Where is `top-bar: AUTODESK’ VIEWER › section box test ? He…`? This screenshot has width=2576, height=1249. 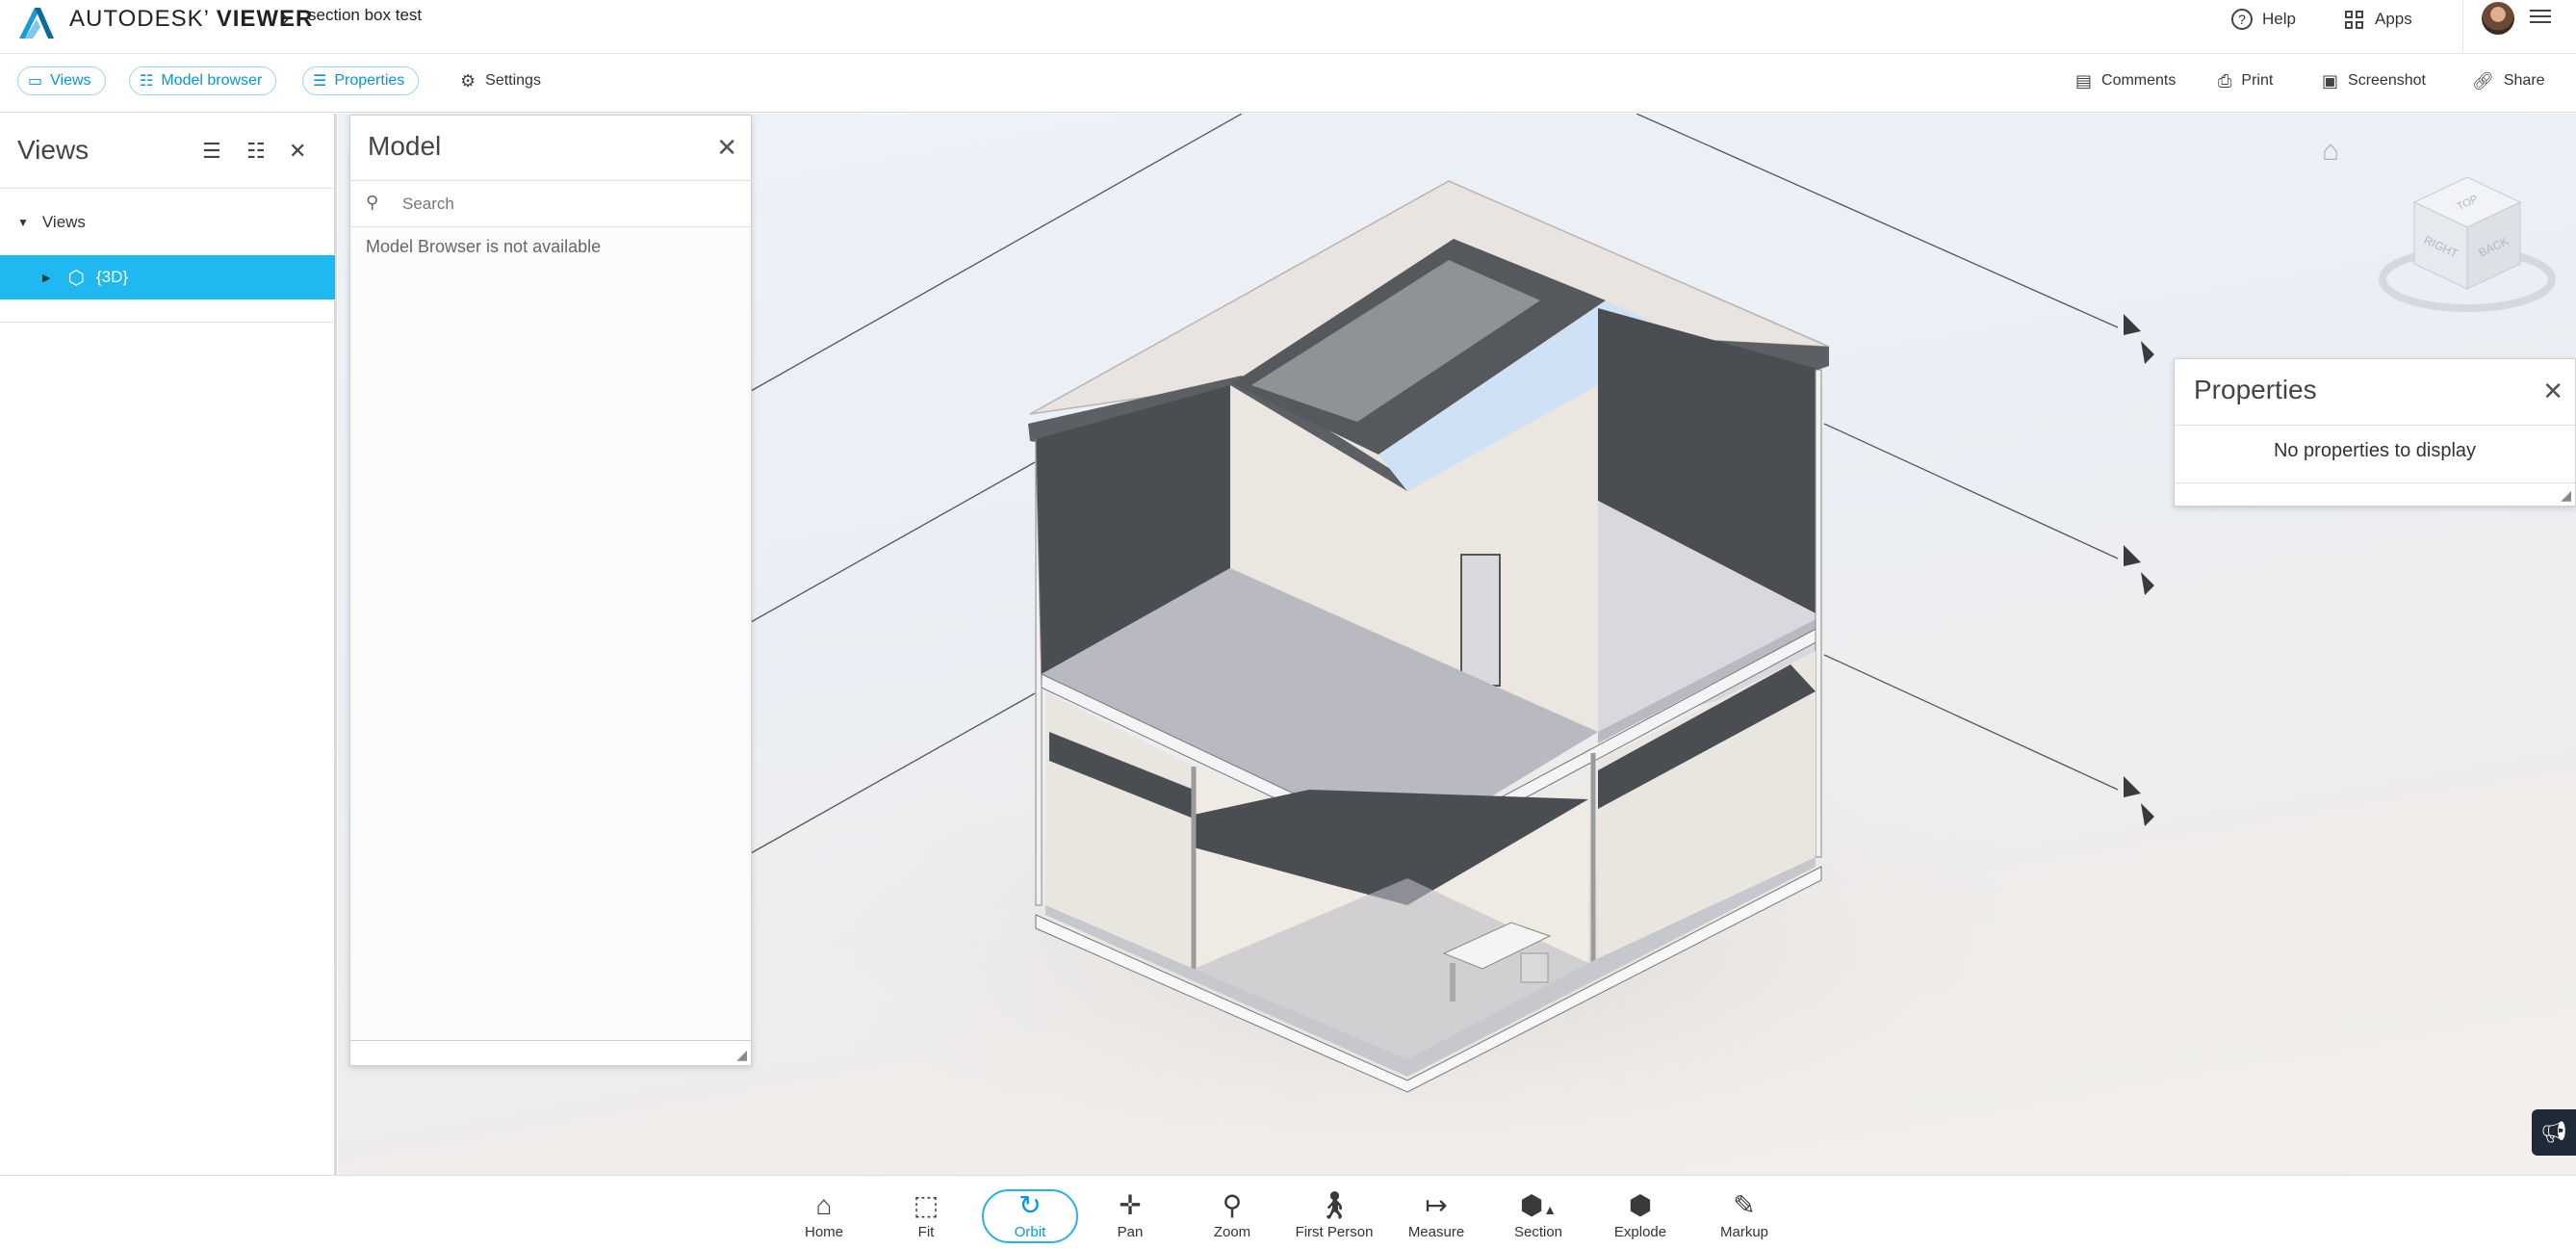
top-bar: AUTODESK’ VIEWER › section box test ? He… is located at coordinates (1288, 27).